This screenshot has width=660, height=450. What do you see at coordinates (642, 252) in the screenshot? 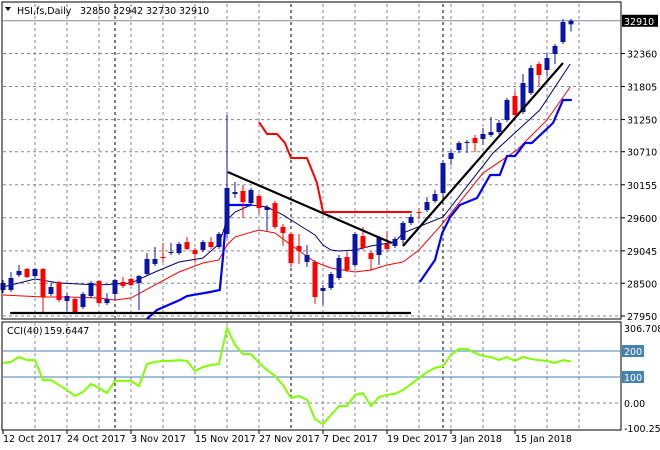
I see `price-tick-label: 29045` at bounding box center [642, 252].